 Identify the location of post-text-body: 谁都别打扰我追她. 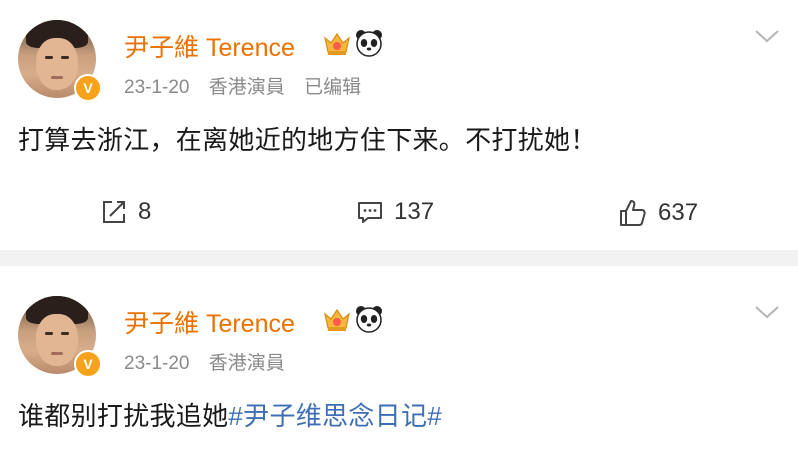
(123, 416).